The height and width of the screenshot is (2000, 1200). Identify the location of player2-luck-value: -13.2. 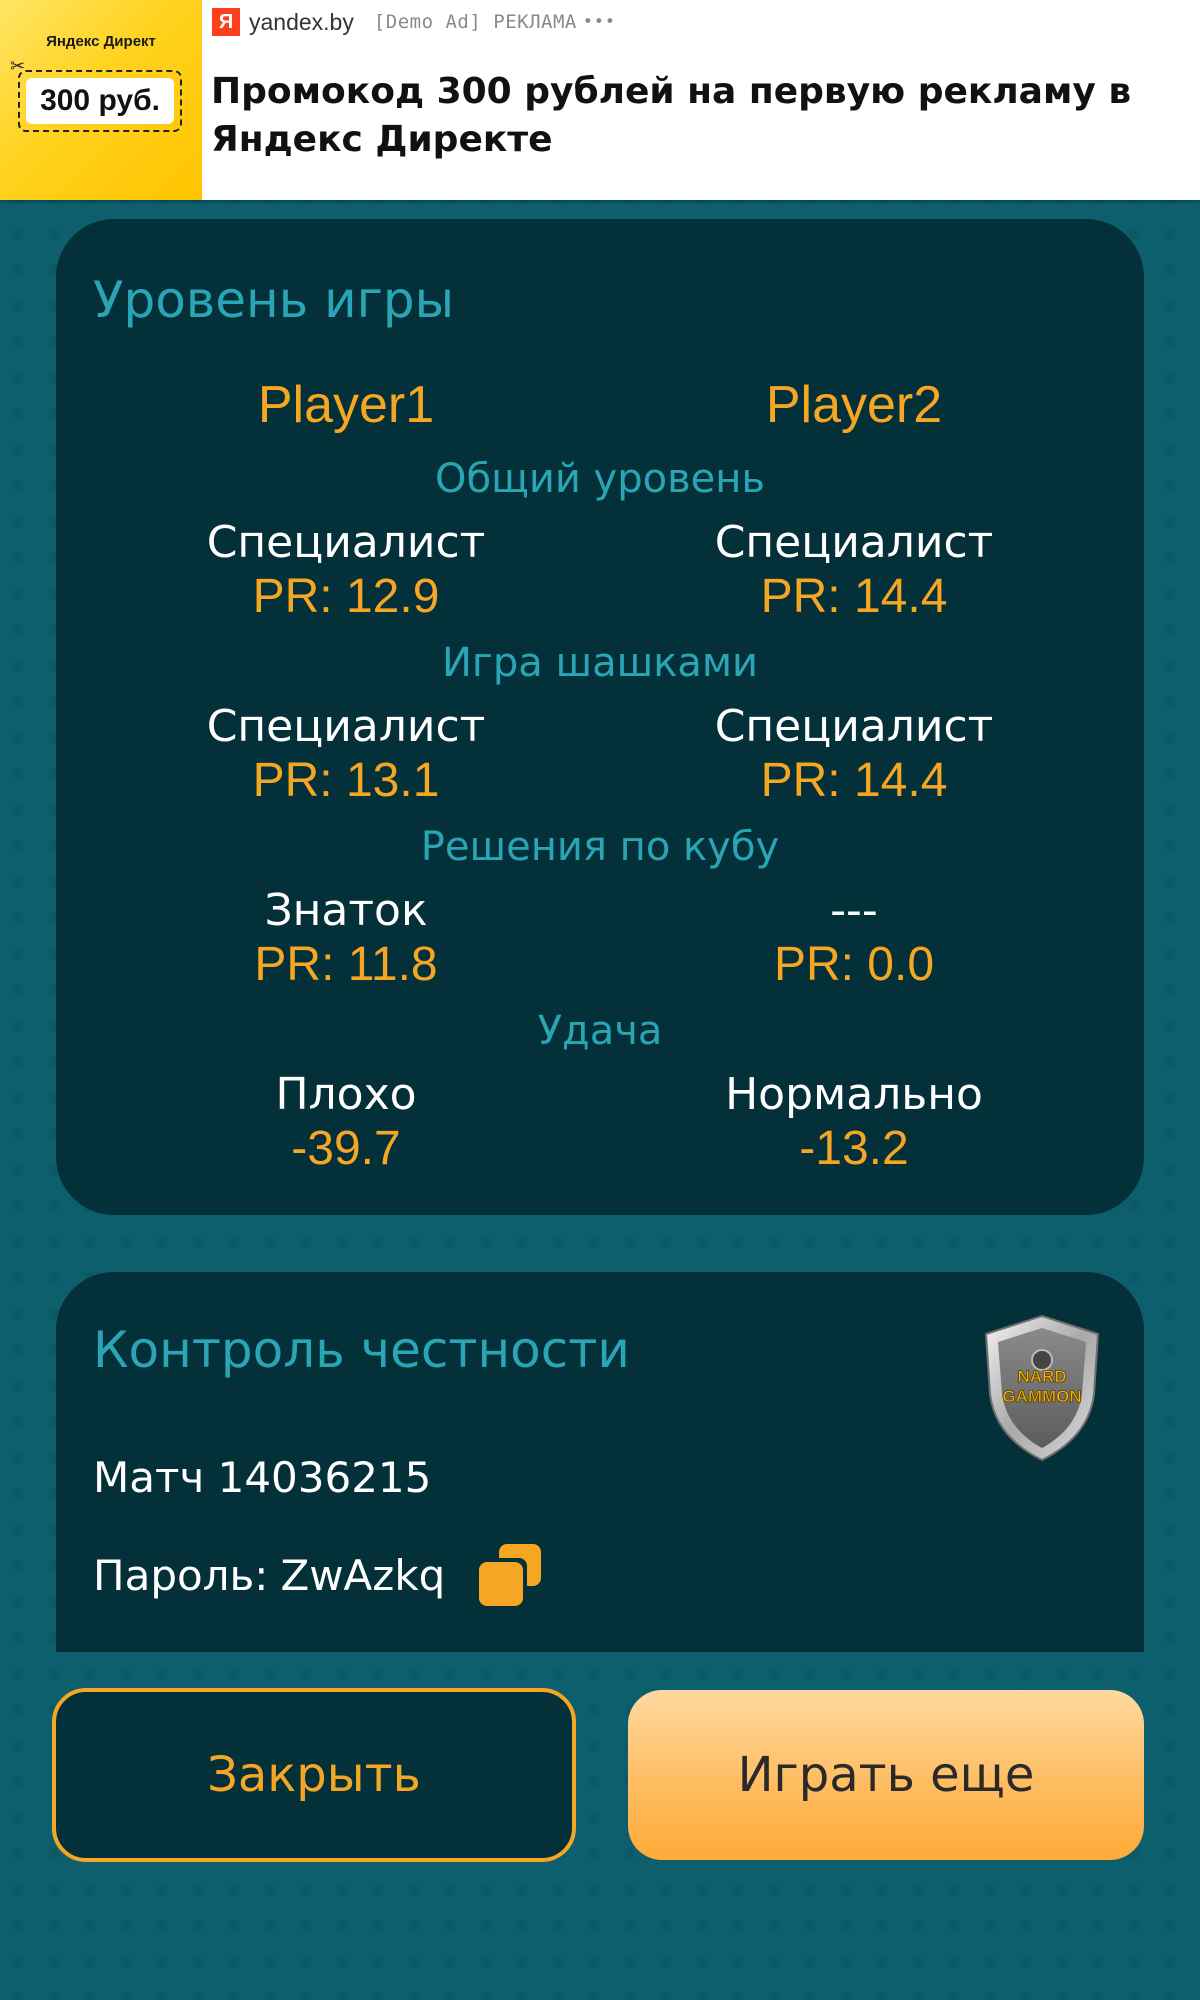
(854, 1148).